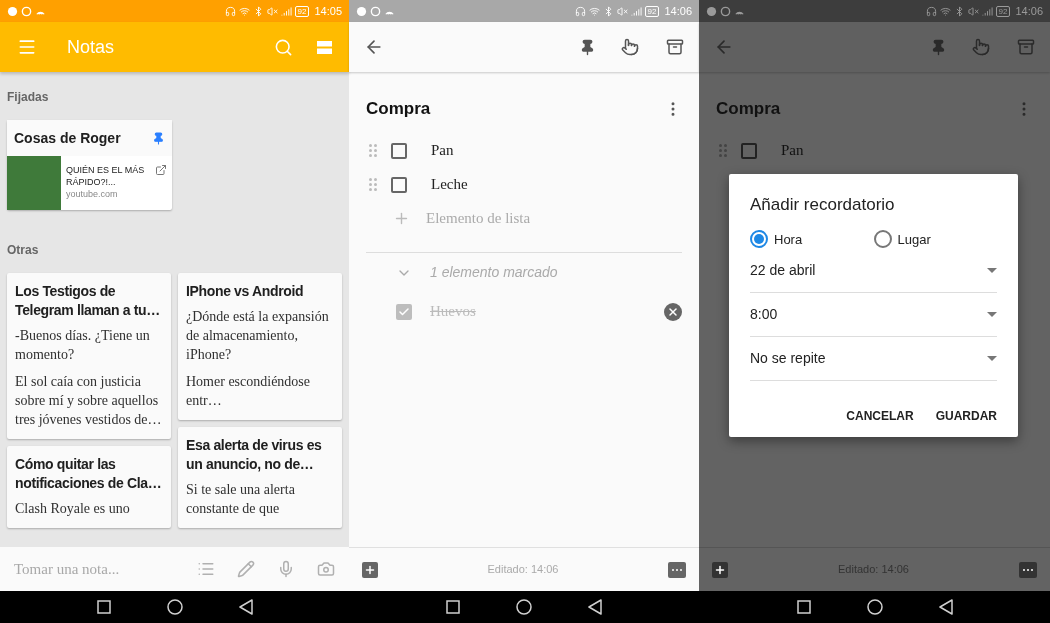  Describe the element at coordinates (83, 345) in the screenshot. I see `note-text: -Buenos días. ¿Tiene un momento?` at that location.